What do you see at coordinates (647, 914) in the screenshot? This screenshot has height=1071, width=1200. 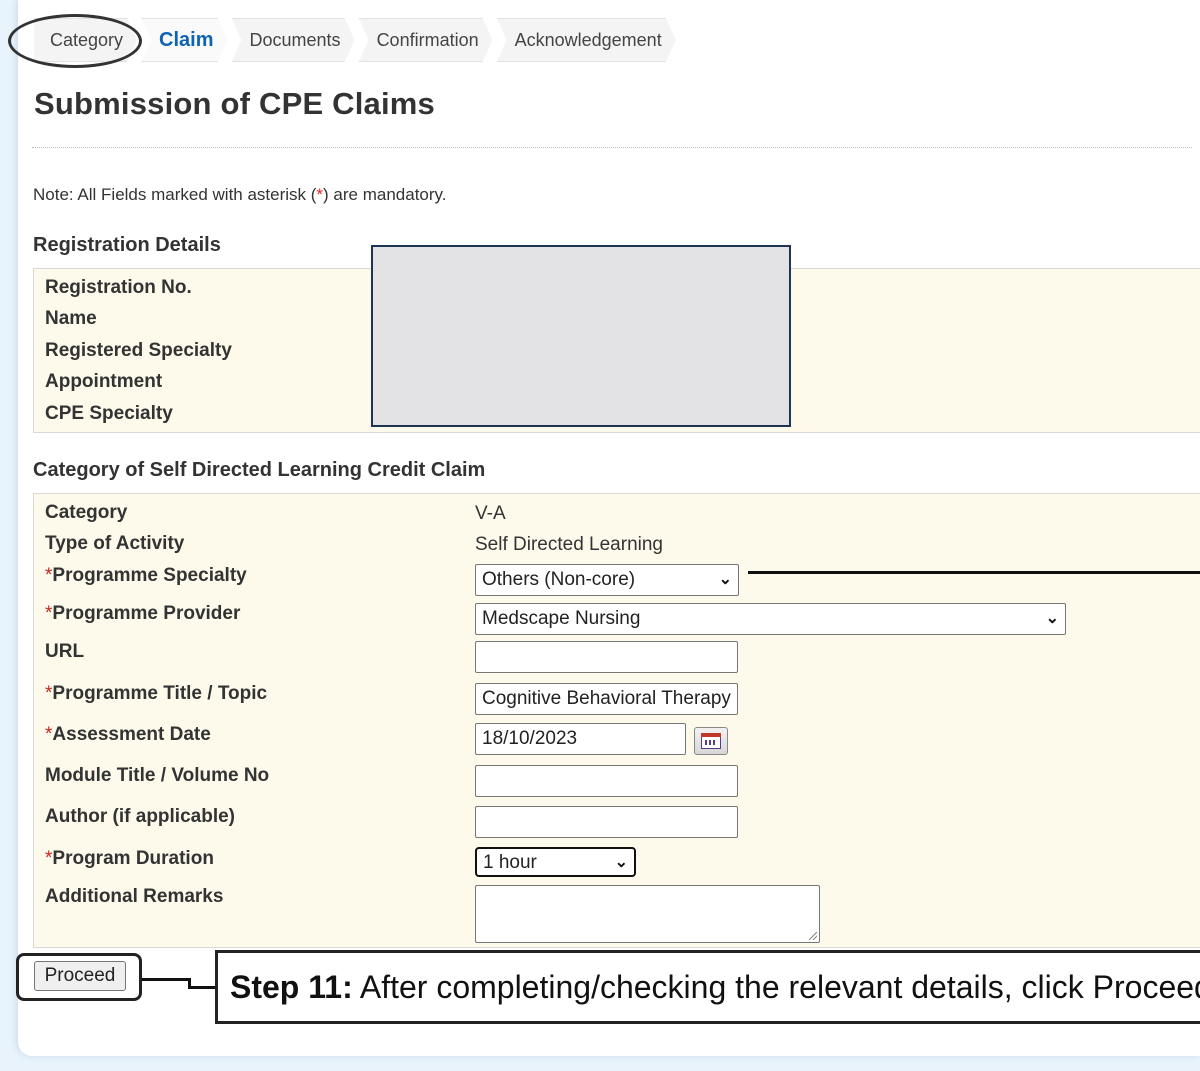 I see `additional-remarks-textarea` at bounding box center [647, 914].